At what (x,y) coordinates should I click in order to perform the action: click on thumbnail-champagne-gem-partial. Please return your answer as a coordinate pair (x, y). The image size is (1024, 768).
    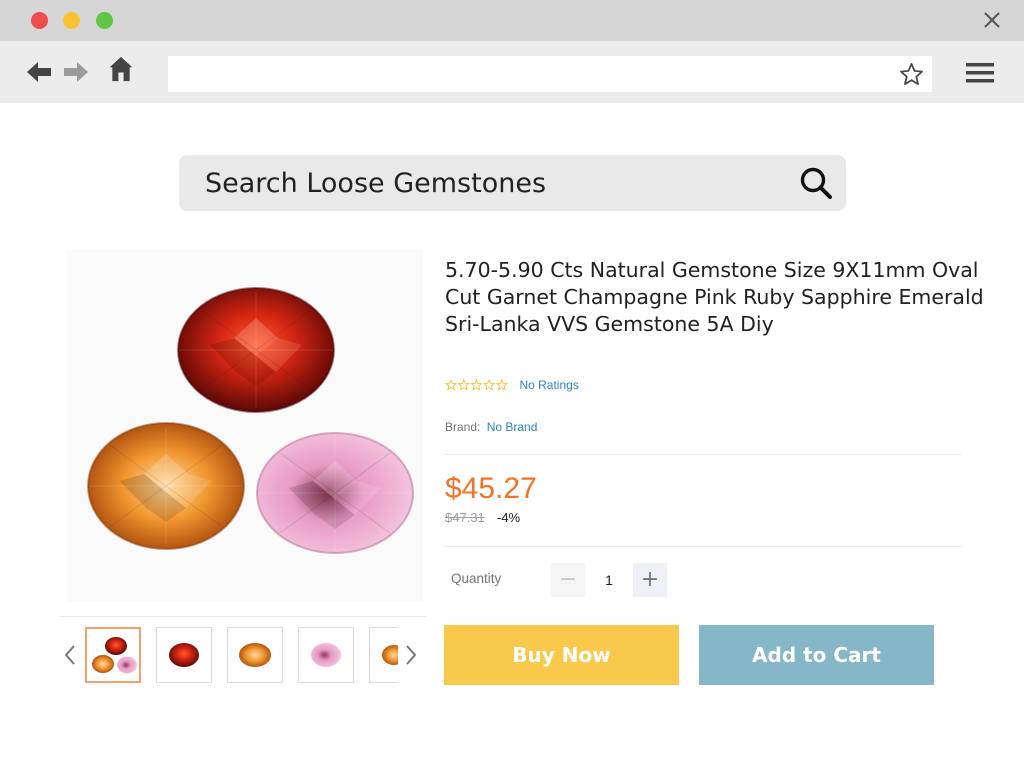
    Looking at the image, I should click on (383, 655).